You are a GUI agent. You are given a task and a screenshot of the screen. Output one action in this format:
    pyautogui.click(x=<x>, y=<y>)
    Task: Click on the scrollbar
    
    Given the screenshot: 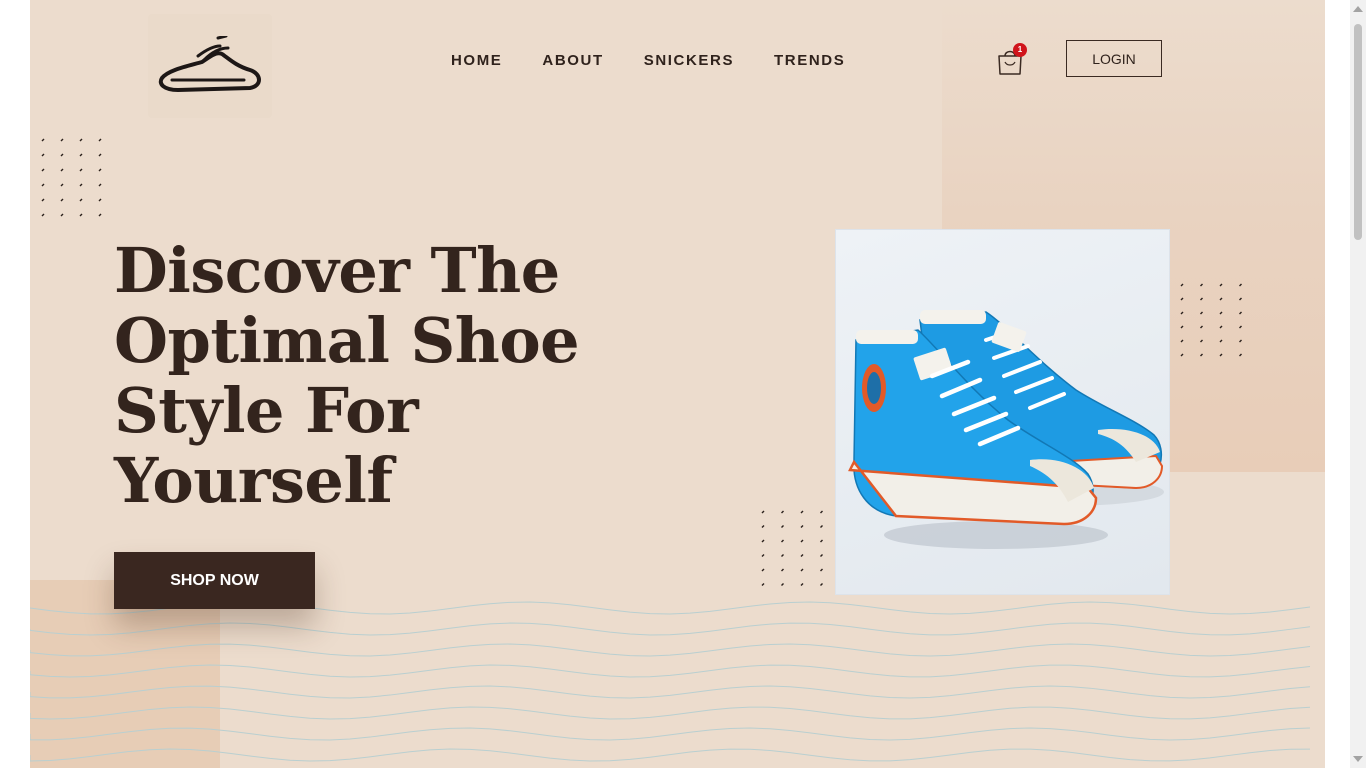 What is the action you would take?
    pyautogui.click(x=1358, y=384)
    